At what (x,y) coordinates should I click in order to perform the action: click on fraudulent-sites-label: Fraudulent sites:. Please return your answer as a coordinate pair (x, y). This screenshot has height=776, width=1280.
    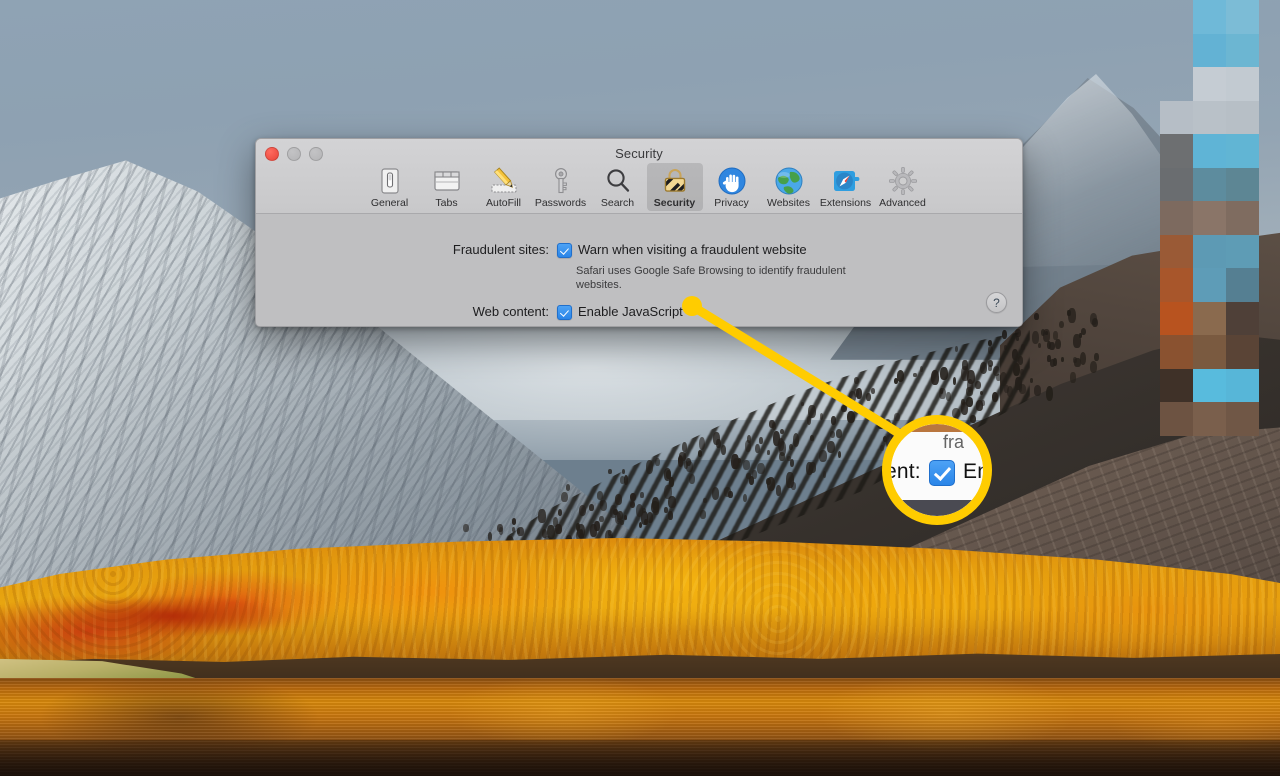
    Looking at the image, I should click on (500, 249).